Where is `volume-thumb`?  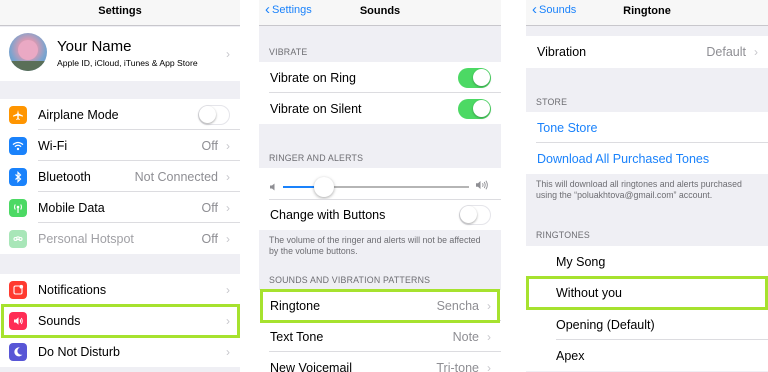 volume-thumb is located at coordinates (323, 187).